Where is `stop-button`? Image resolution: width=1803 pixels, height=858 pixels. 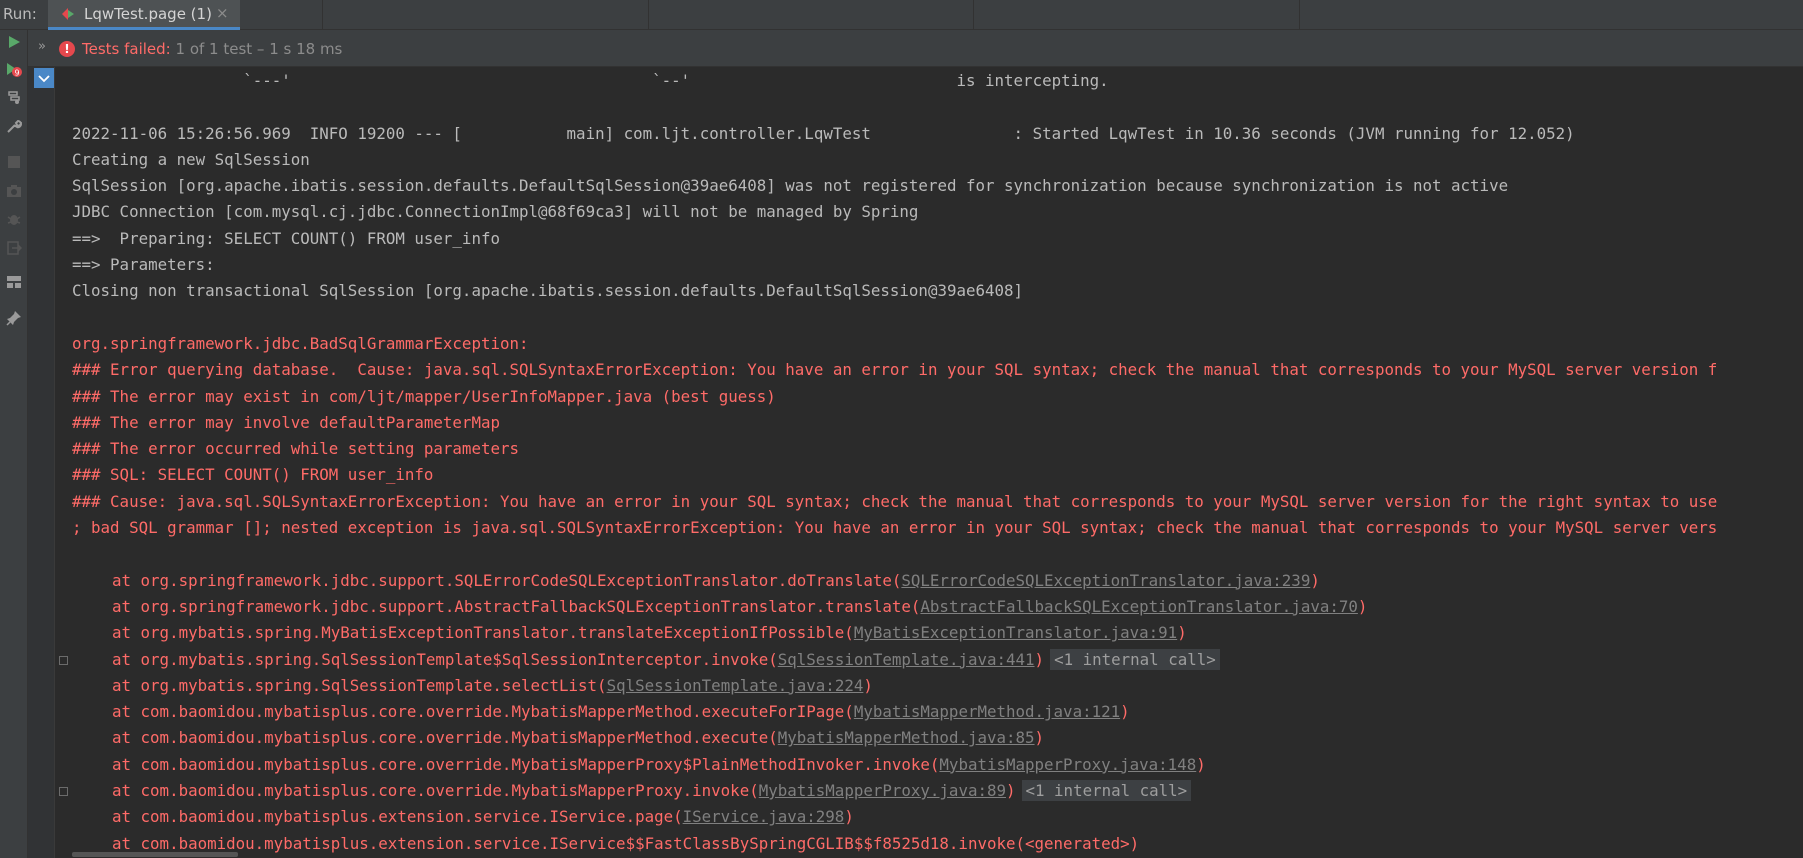
stop-button is located at coordinates (14, 162).